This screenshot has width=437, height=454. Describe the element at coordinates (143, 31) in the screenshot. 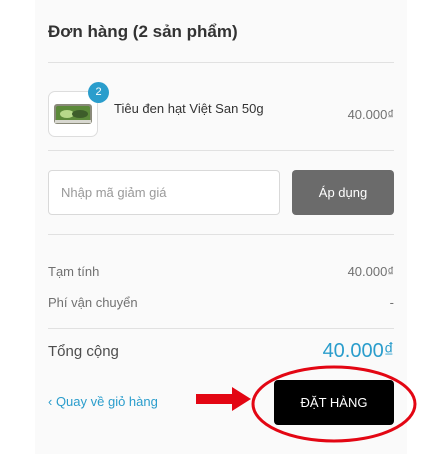

I see `order-title: Đơn hàng (2 sản phẩm)` at that location.